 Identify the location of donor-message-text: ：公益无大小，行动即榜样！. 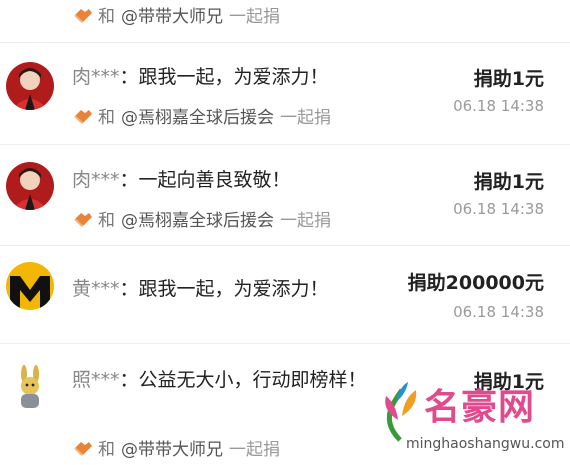
(243, 380).